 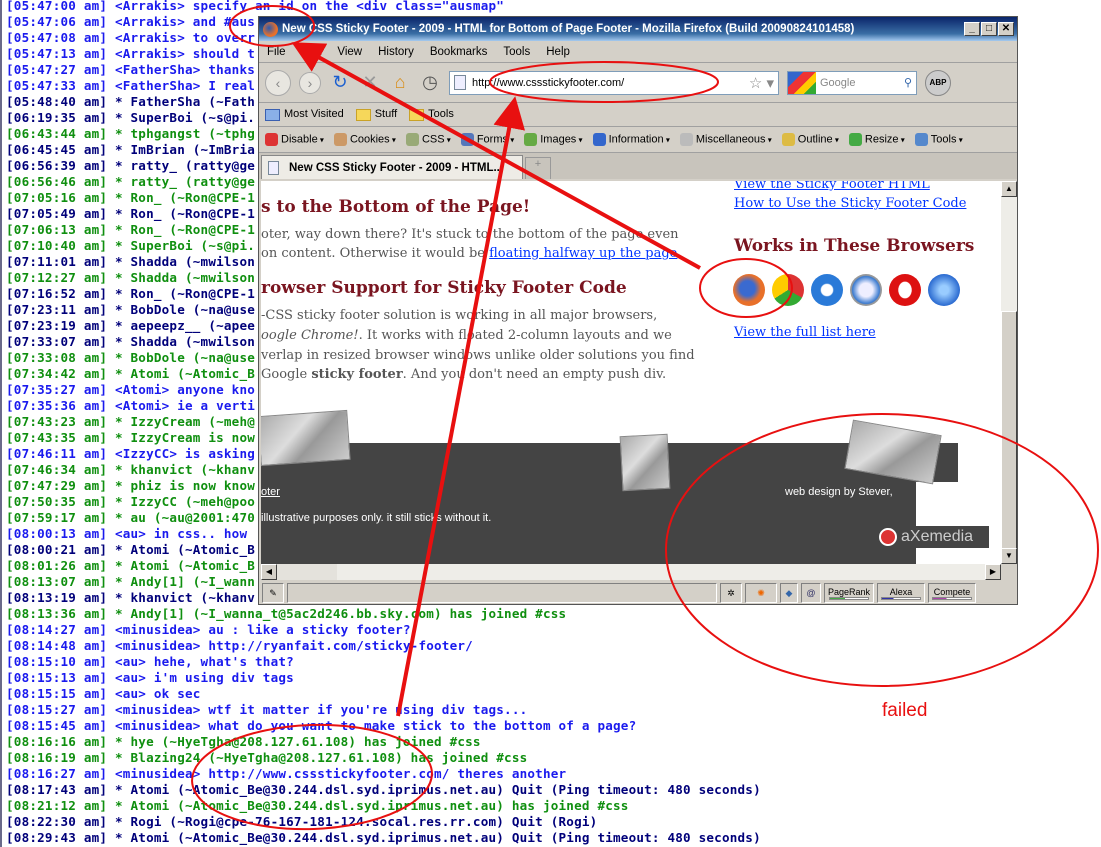 I want to click on webdev-forms: Forms ▾, so click(x=487, y=139).